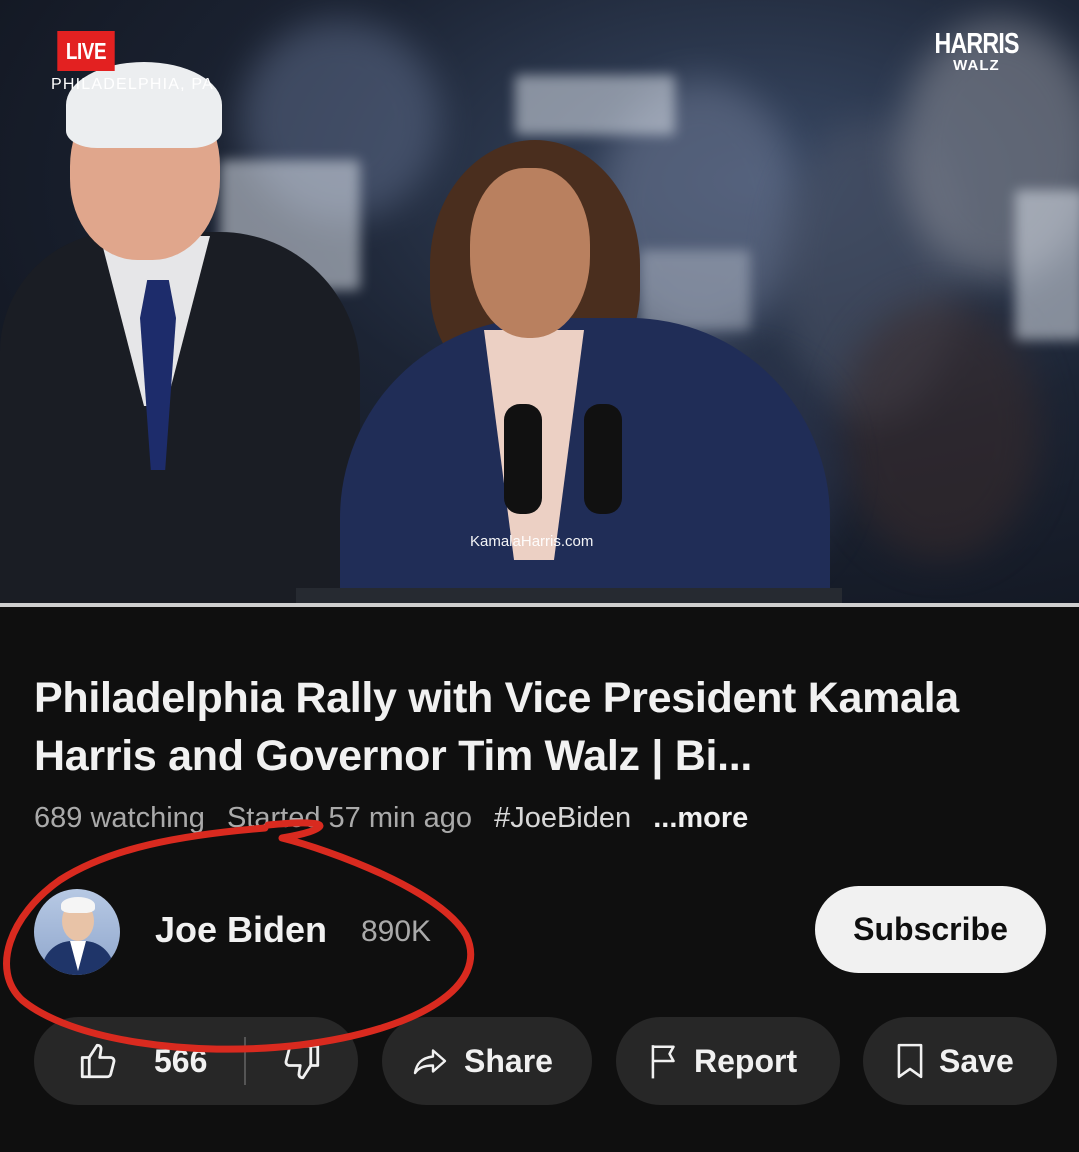 This screenshot has width=1079, height=1152. I want to click on bookmark-icon, so click(910, 1061).